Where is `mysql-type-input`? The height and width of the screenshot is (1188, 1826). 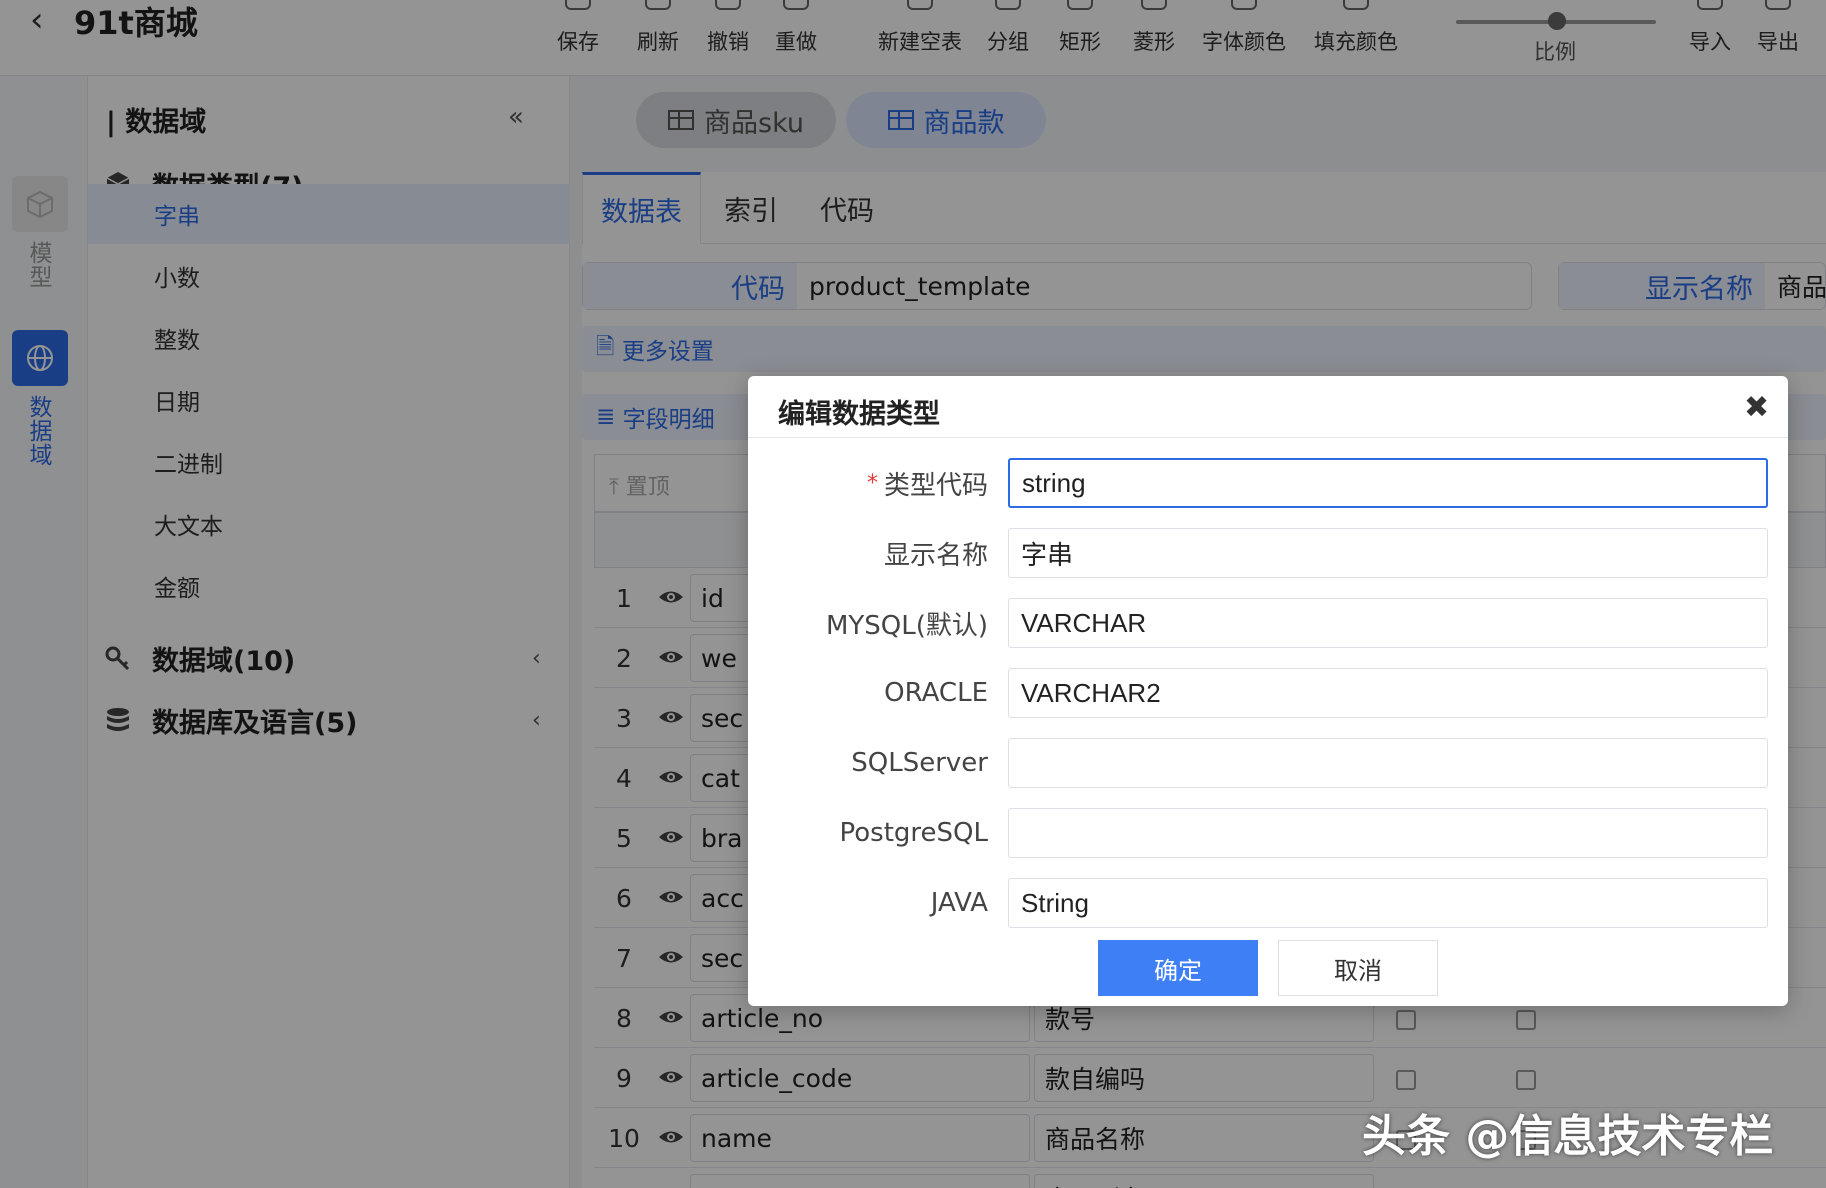 mysql-type-input is located at coordinates (1388, 623).